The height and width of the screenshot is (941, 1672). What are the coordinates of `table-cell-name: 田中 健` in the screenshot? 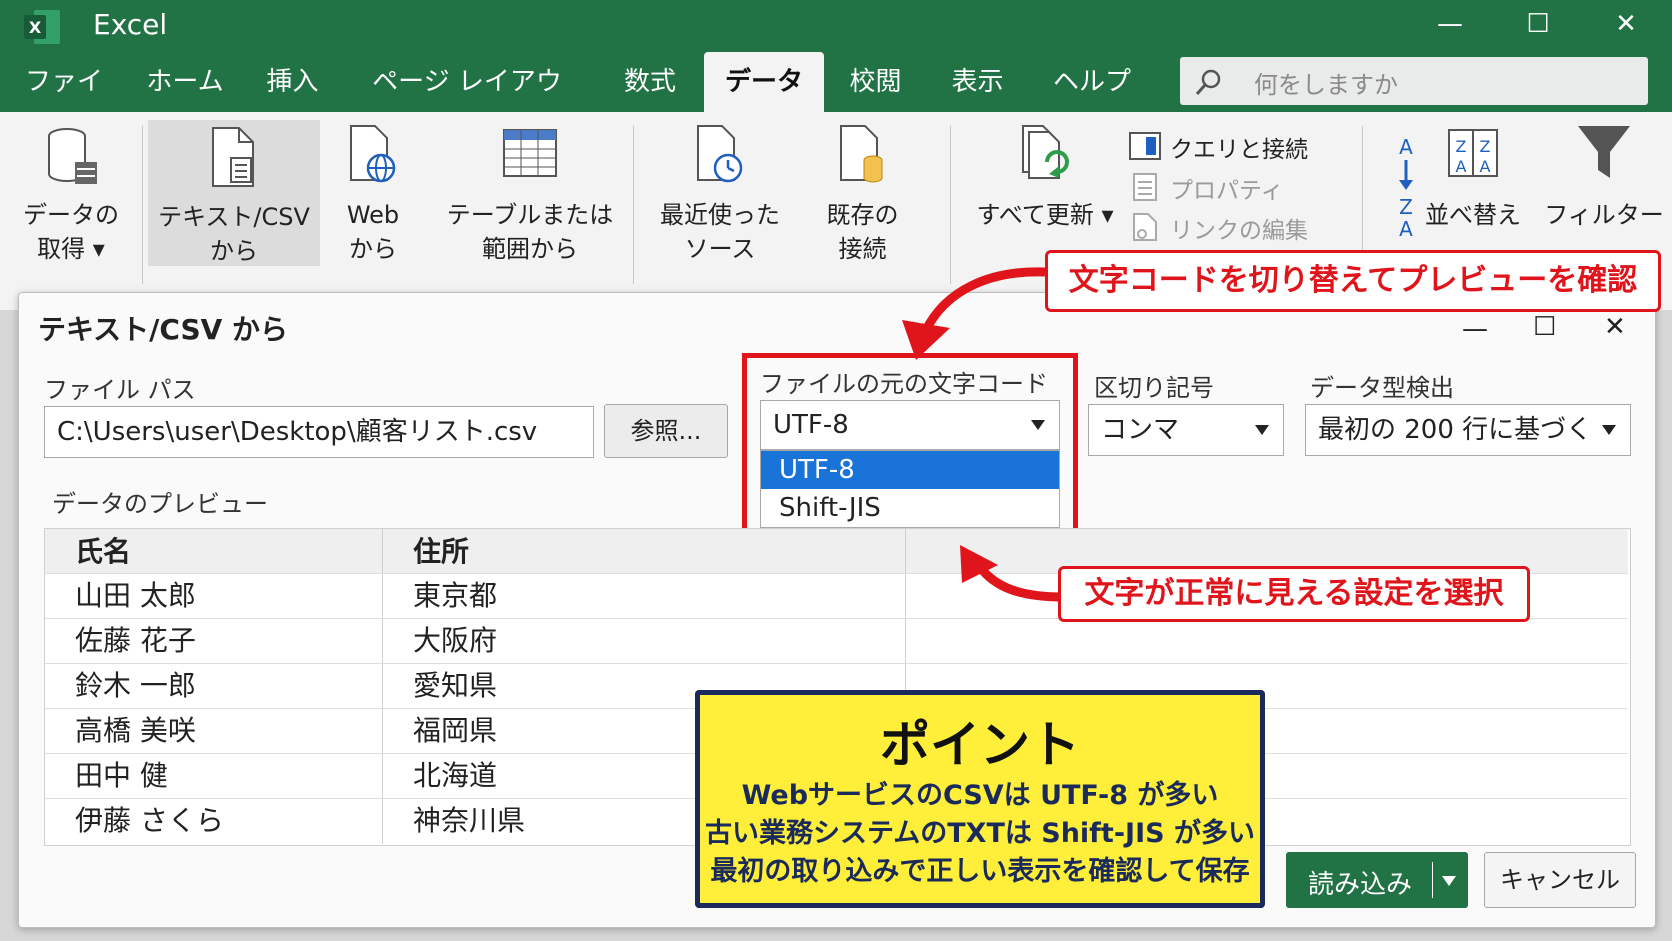 It's located at (121, 775).